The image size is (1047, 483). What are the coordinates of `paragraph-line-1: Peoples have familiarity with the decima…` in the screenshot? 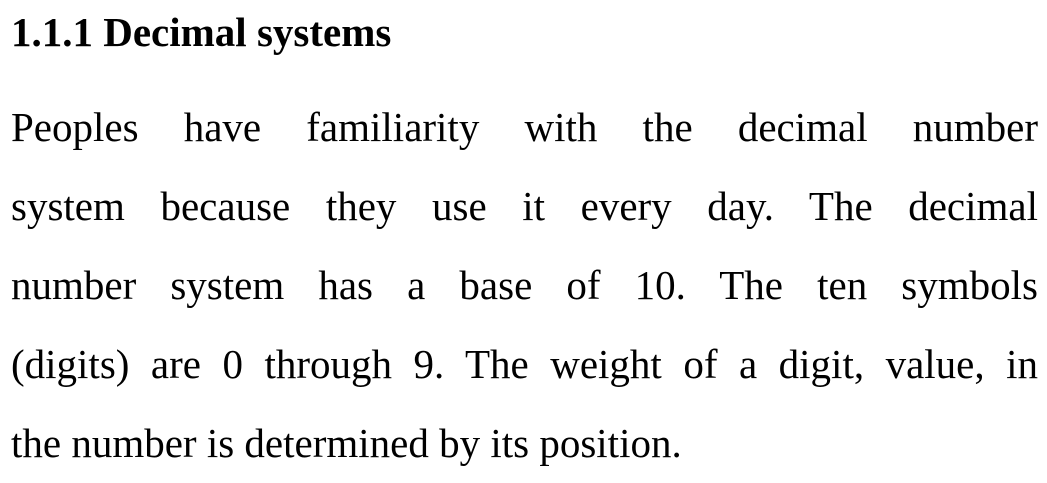 It's located at (524, 127).